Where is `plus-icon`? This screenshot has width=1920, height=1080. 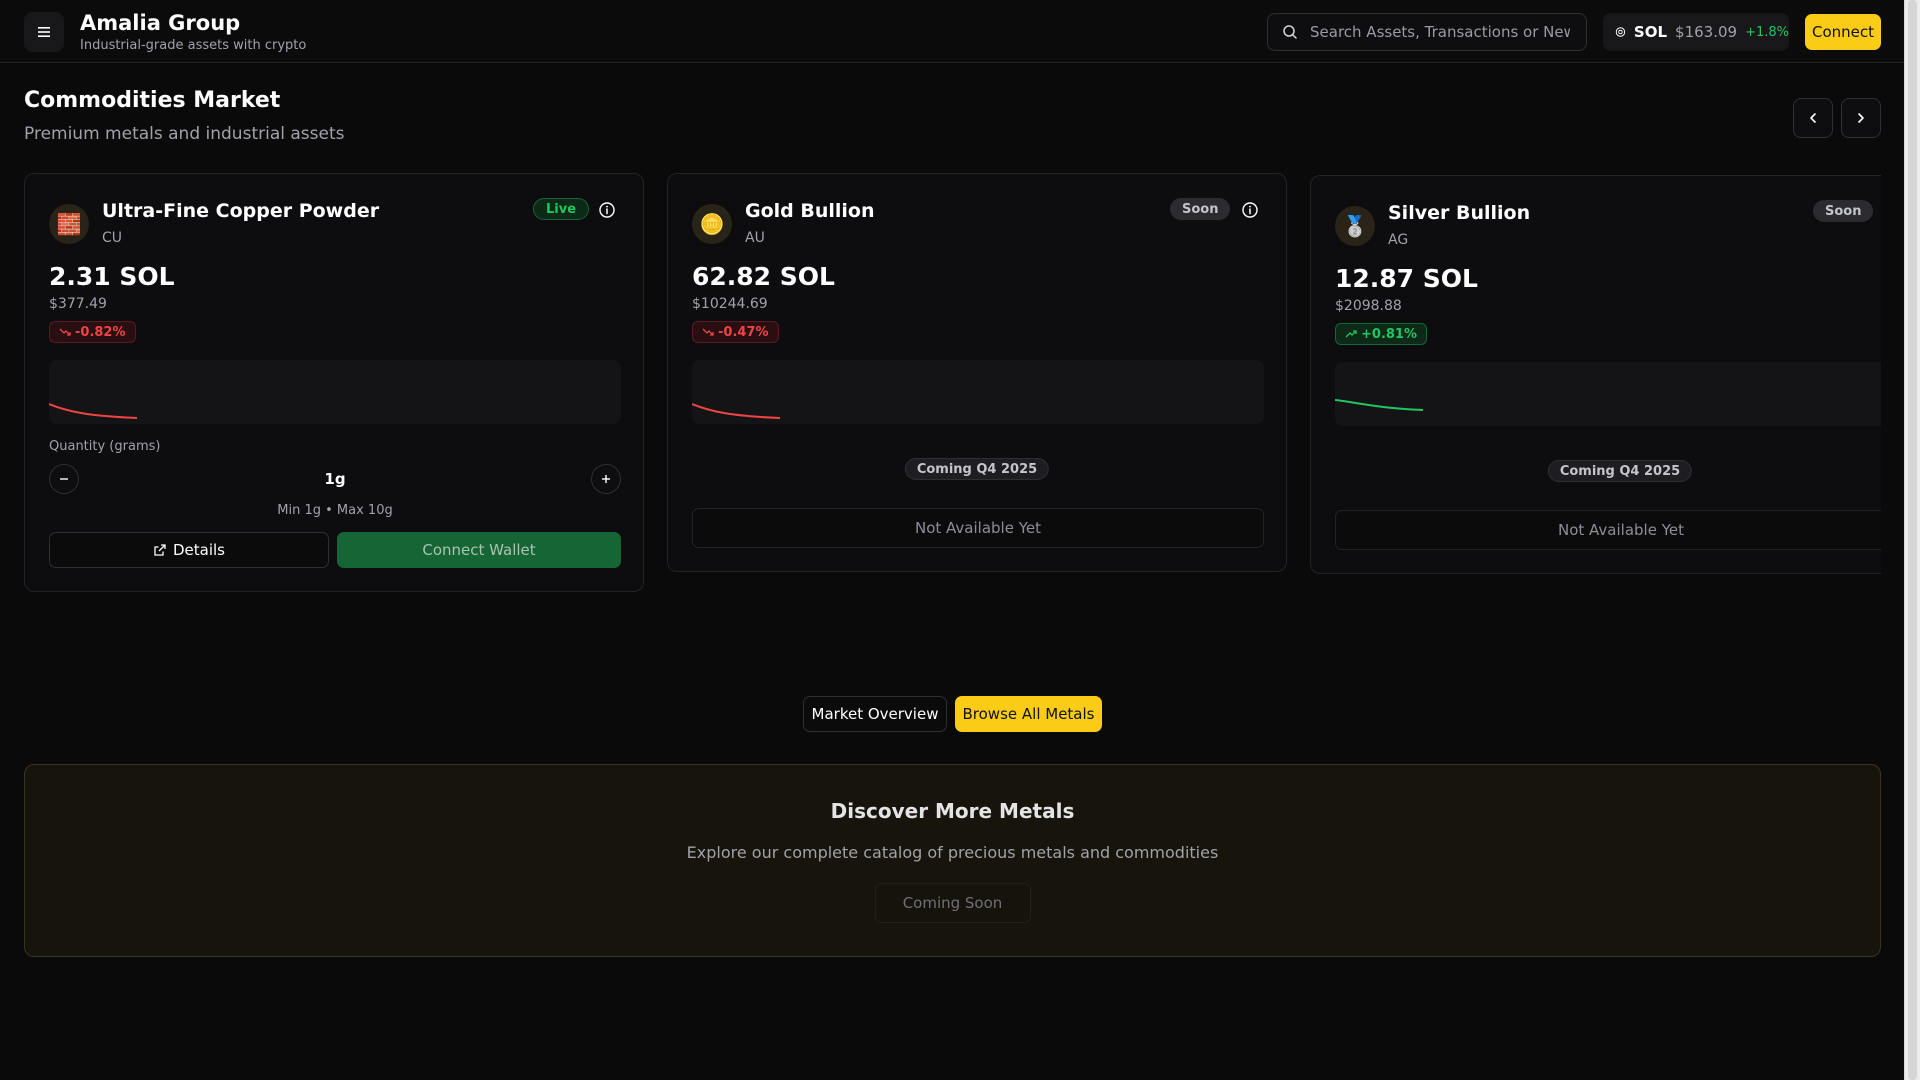
plus-icon is located at coordinates (606, 479).